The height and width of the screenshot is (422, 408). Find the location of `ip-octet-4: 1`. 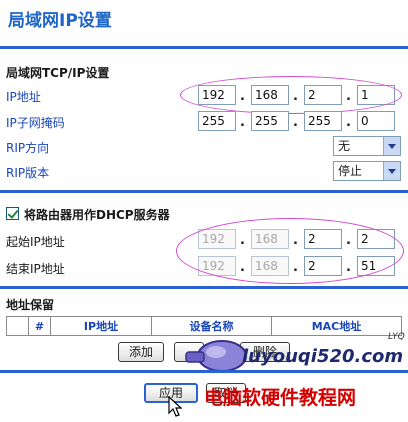

ip-octet-4: 1 is located at coordinates (376, 95).